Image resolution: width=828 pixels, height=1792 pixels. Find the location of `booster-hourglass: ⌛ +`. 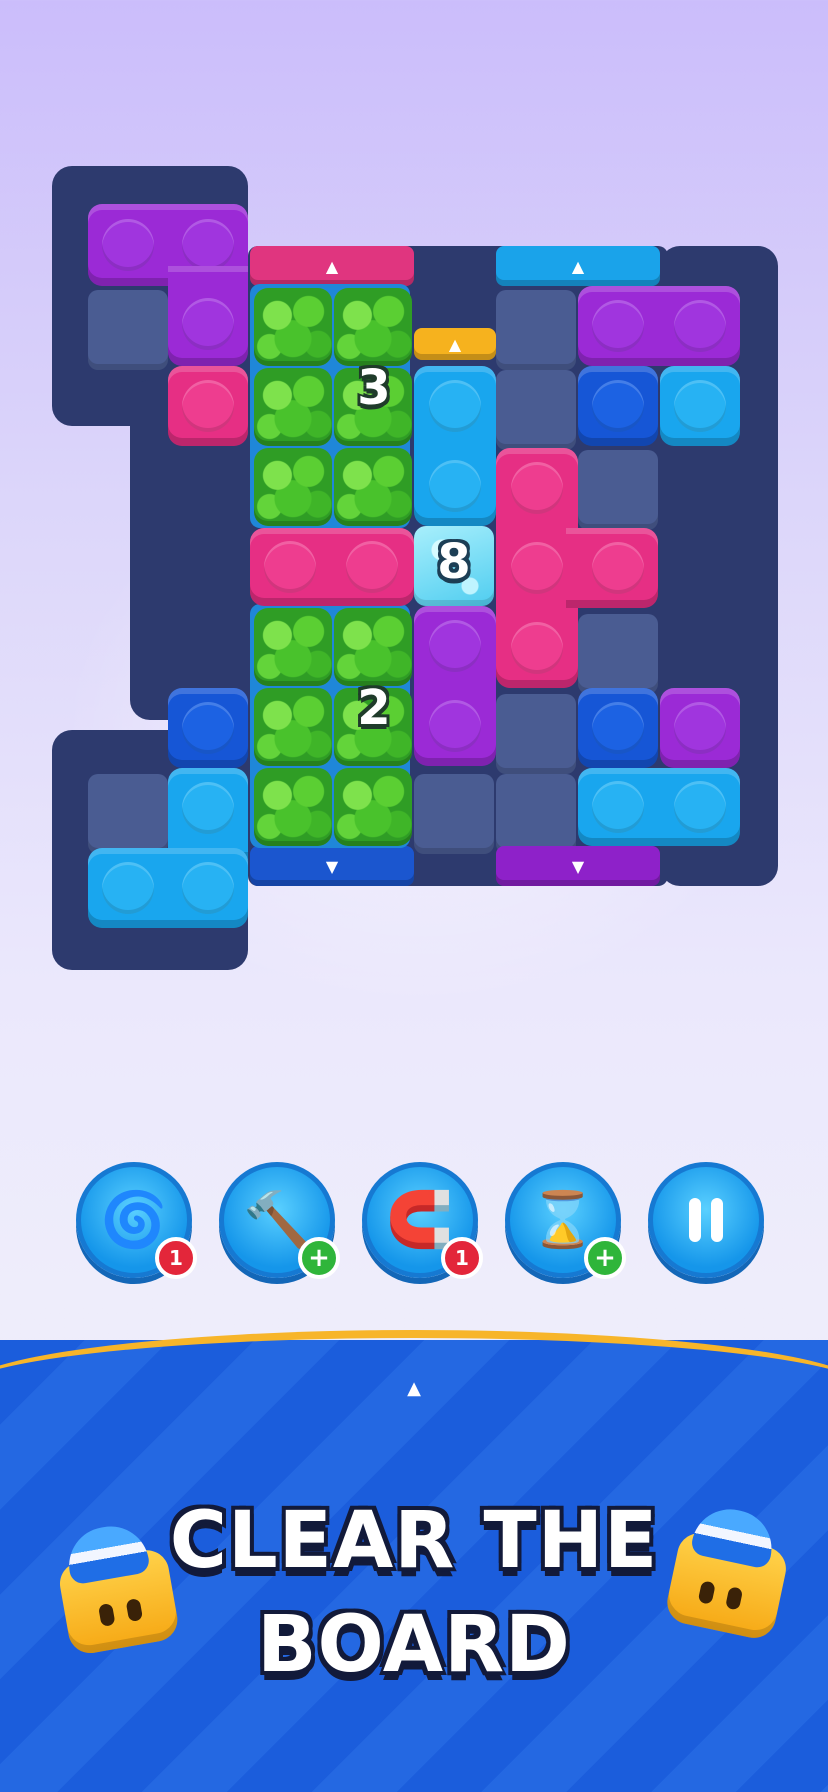

booster-hourglass: ⌛ + is located at coordinates (565, 1220).